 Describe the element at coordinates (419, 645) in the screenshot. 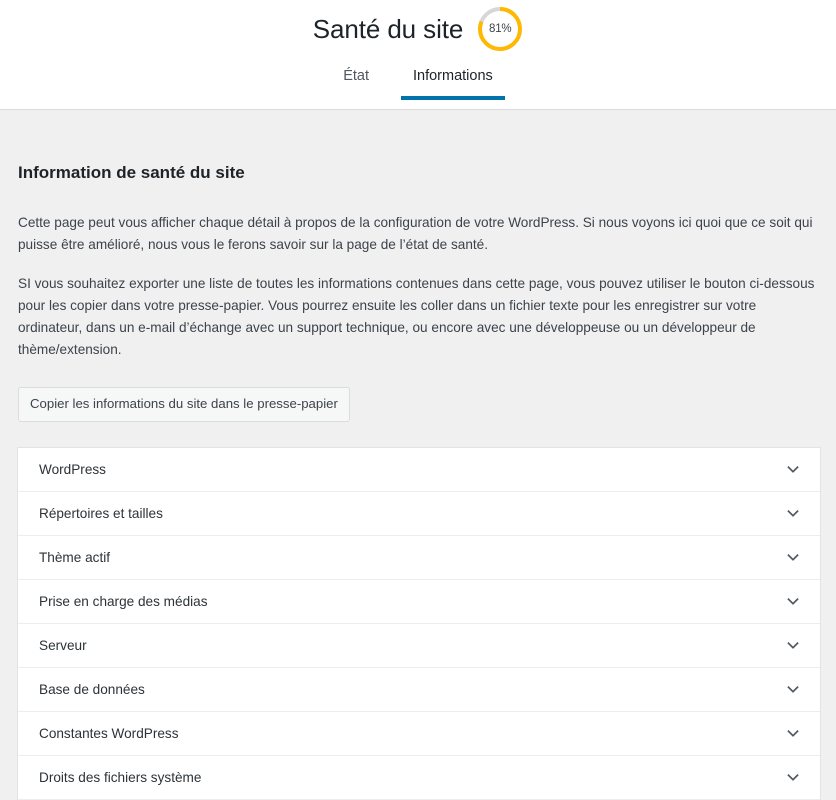

I see `accordion-row: Serveur` at that location.